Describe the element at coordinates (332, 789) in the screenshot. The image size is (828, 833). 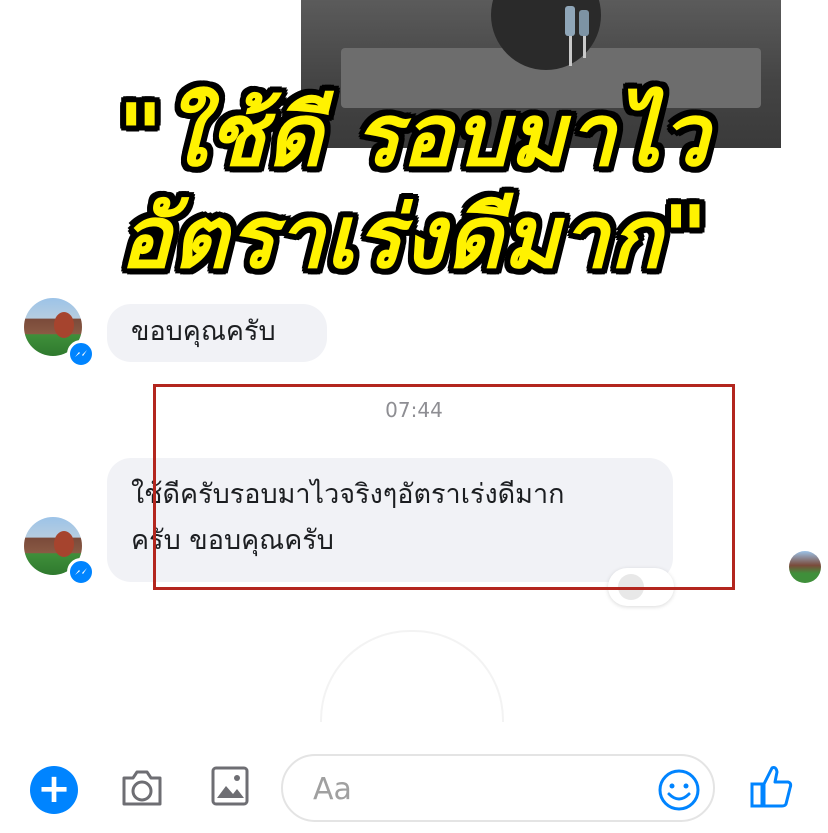
I see `input-placeholder: Aa` at that location.